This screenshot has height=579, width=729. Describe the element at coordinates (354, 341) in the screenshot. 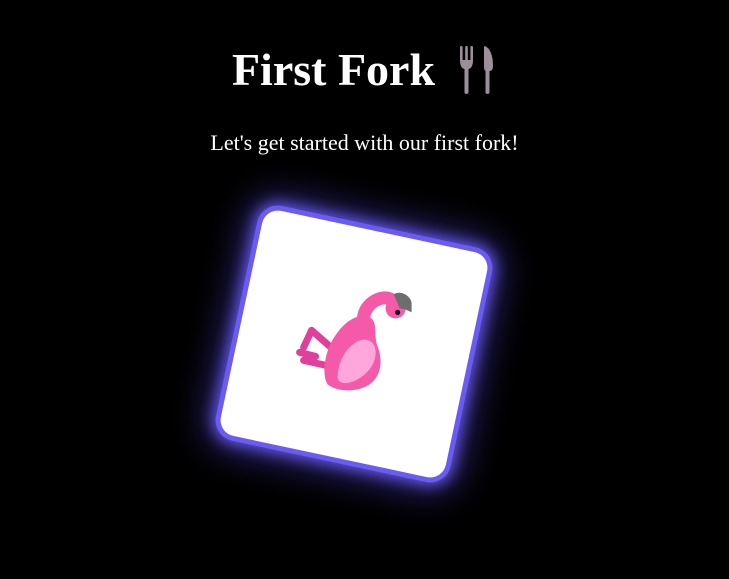

I see `flamingo-icon` at that location.